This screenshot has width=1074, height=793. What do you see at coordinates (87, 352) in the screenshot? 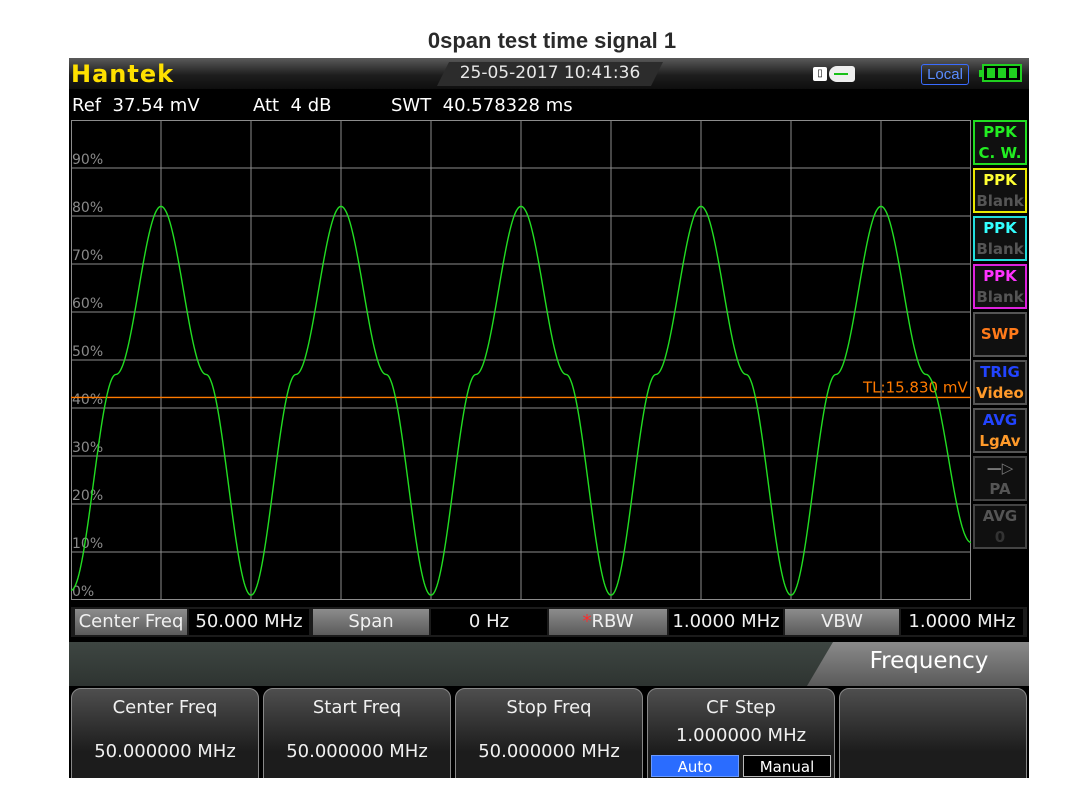
I see `y-axis-label: 50%` at bounding box center [87, 352].